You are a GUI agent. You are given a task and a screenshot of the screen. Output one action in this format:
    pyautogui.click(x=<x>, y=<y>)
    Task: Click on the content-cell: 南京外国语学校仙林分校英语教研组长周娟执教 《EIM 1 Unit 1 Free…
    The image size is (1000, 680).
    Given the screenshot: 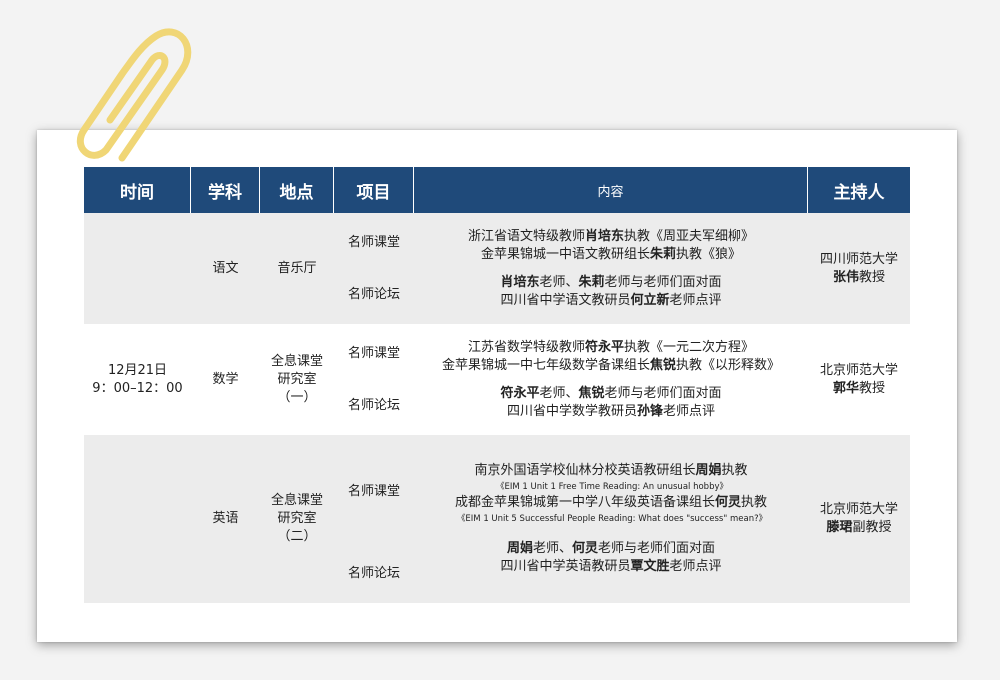 What is the action you would take?
    pyautogui.click(x=611, y=519)
    